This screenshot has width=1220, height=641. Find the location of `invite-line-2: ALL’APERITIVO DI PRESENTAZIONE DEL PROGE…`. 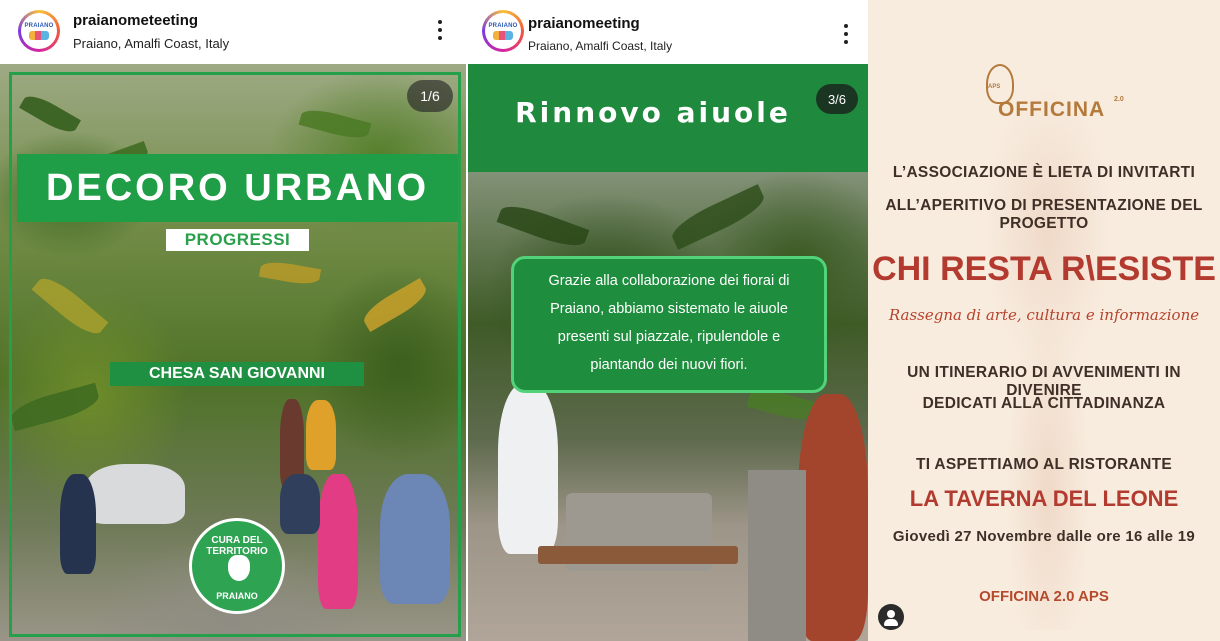

invite-line-2: ALL’APERITIVO DI PRESENTAZIONE DEL PROGE… is located at coordinates (1044, 214).